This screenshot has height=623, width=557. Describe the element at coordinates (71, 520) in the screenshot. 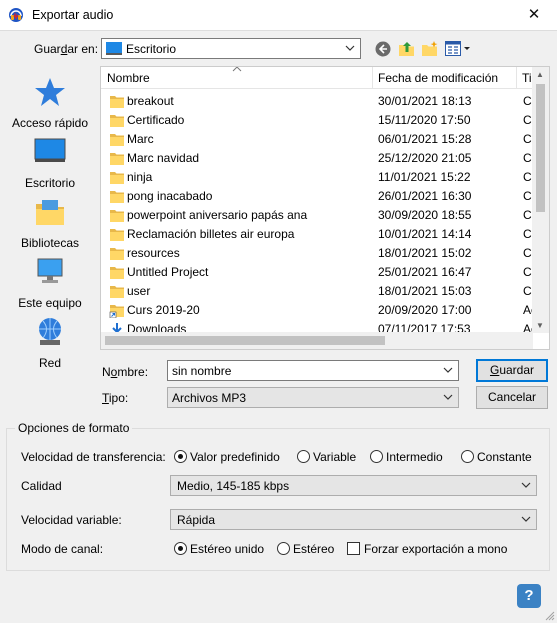

I see `variable-speed-label: Velocidad variable:` at that location.